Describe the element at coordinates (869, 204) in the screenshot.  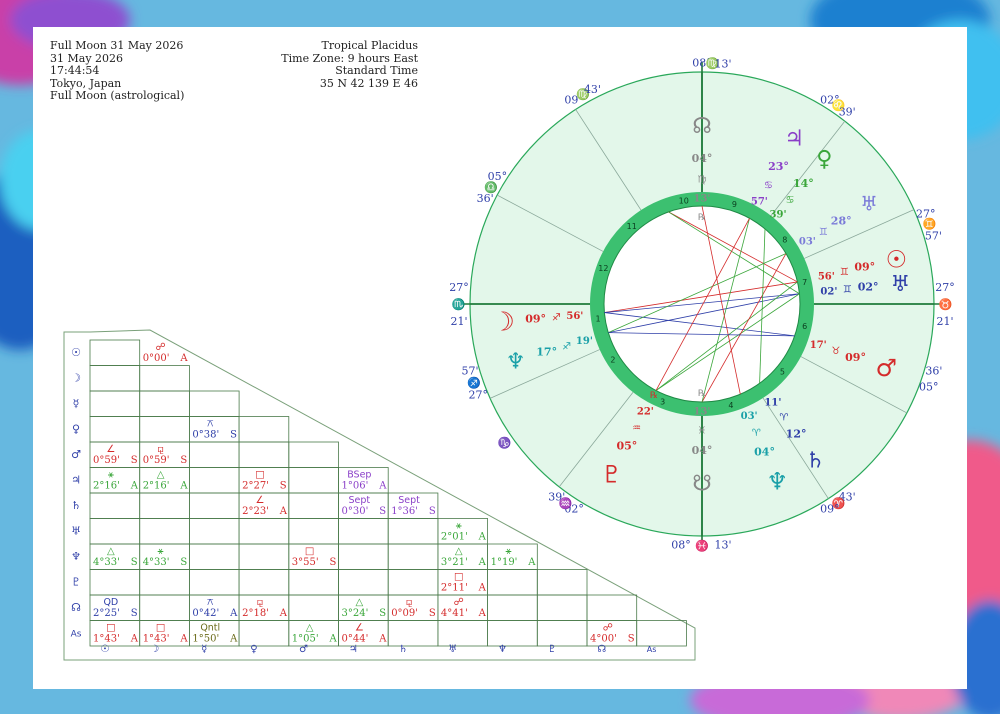
I see `uranus-icon: ♅` at that location.